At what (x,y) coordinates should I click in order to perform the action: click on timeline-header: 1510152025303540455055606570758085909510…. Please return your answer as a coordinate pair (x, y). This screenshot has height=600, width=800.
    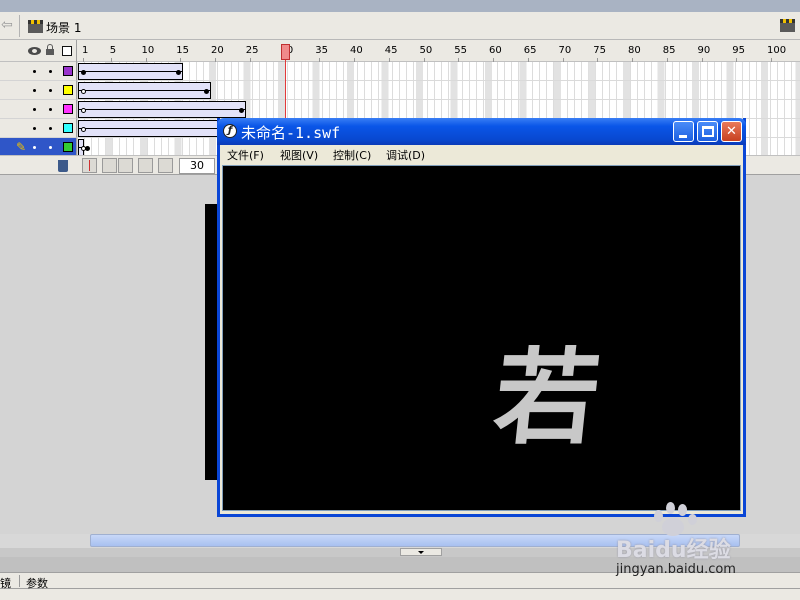
    Looking at the image, I should click on (400, 51).